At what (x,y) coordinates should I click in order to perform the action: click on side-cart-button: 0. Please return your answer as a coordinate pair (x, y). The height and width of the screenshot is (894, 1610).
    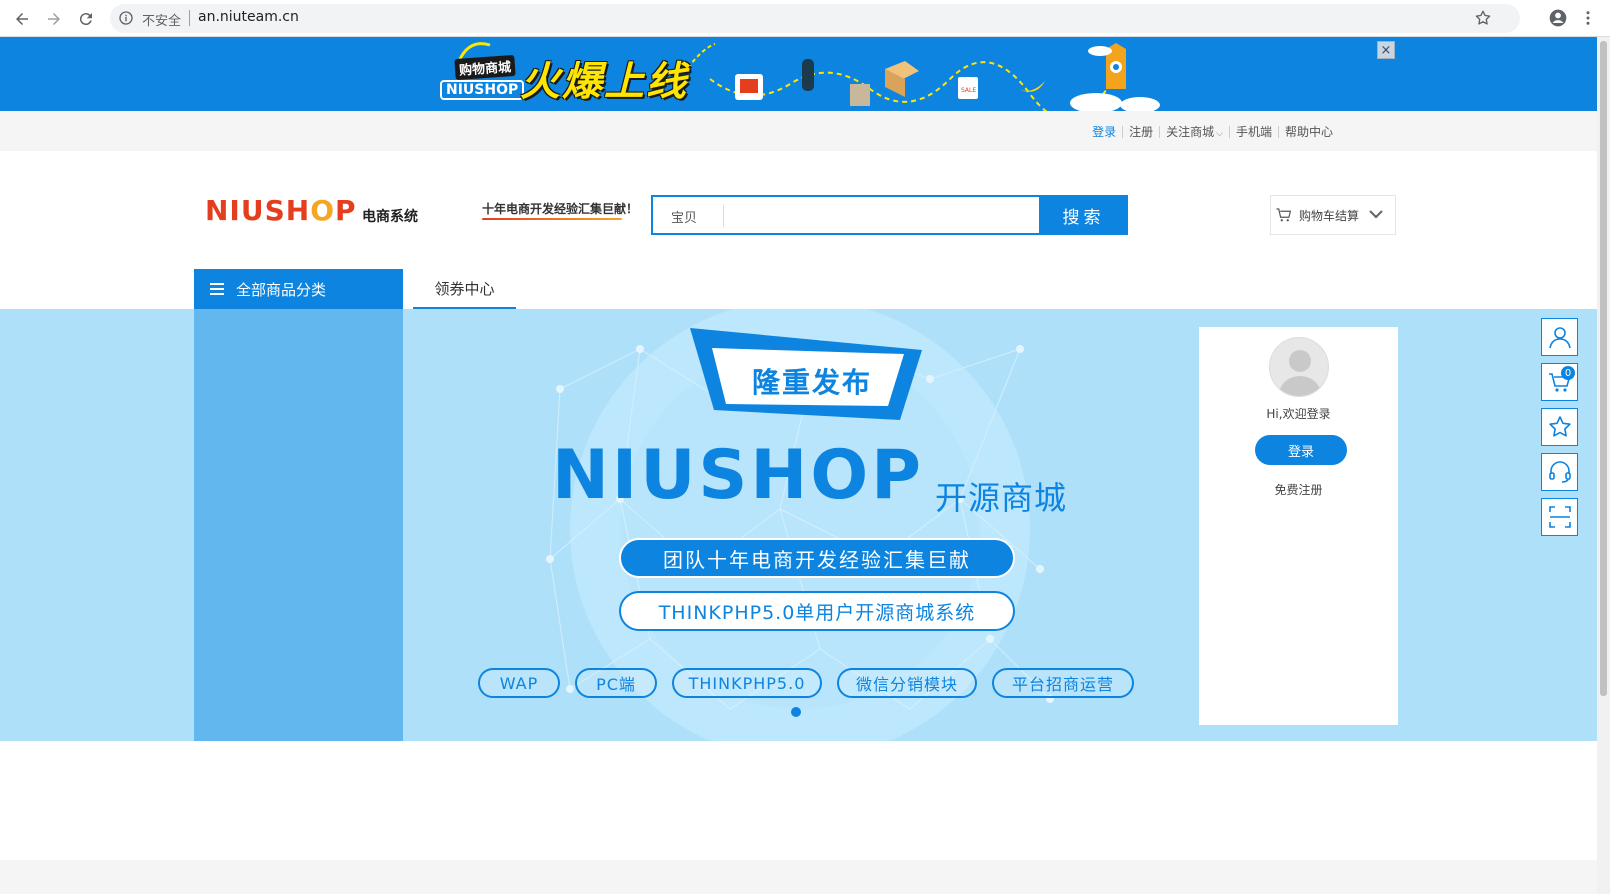
    Looking at the image, I should click on (1559, 382).